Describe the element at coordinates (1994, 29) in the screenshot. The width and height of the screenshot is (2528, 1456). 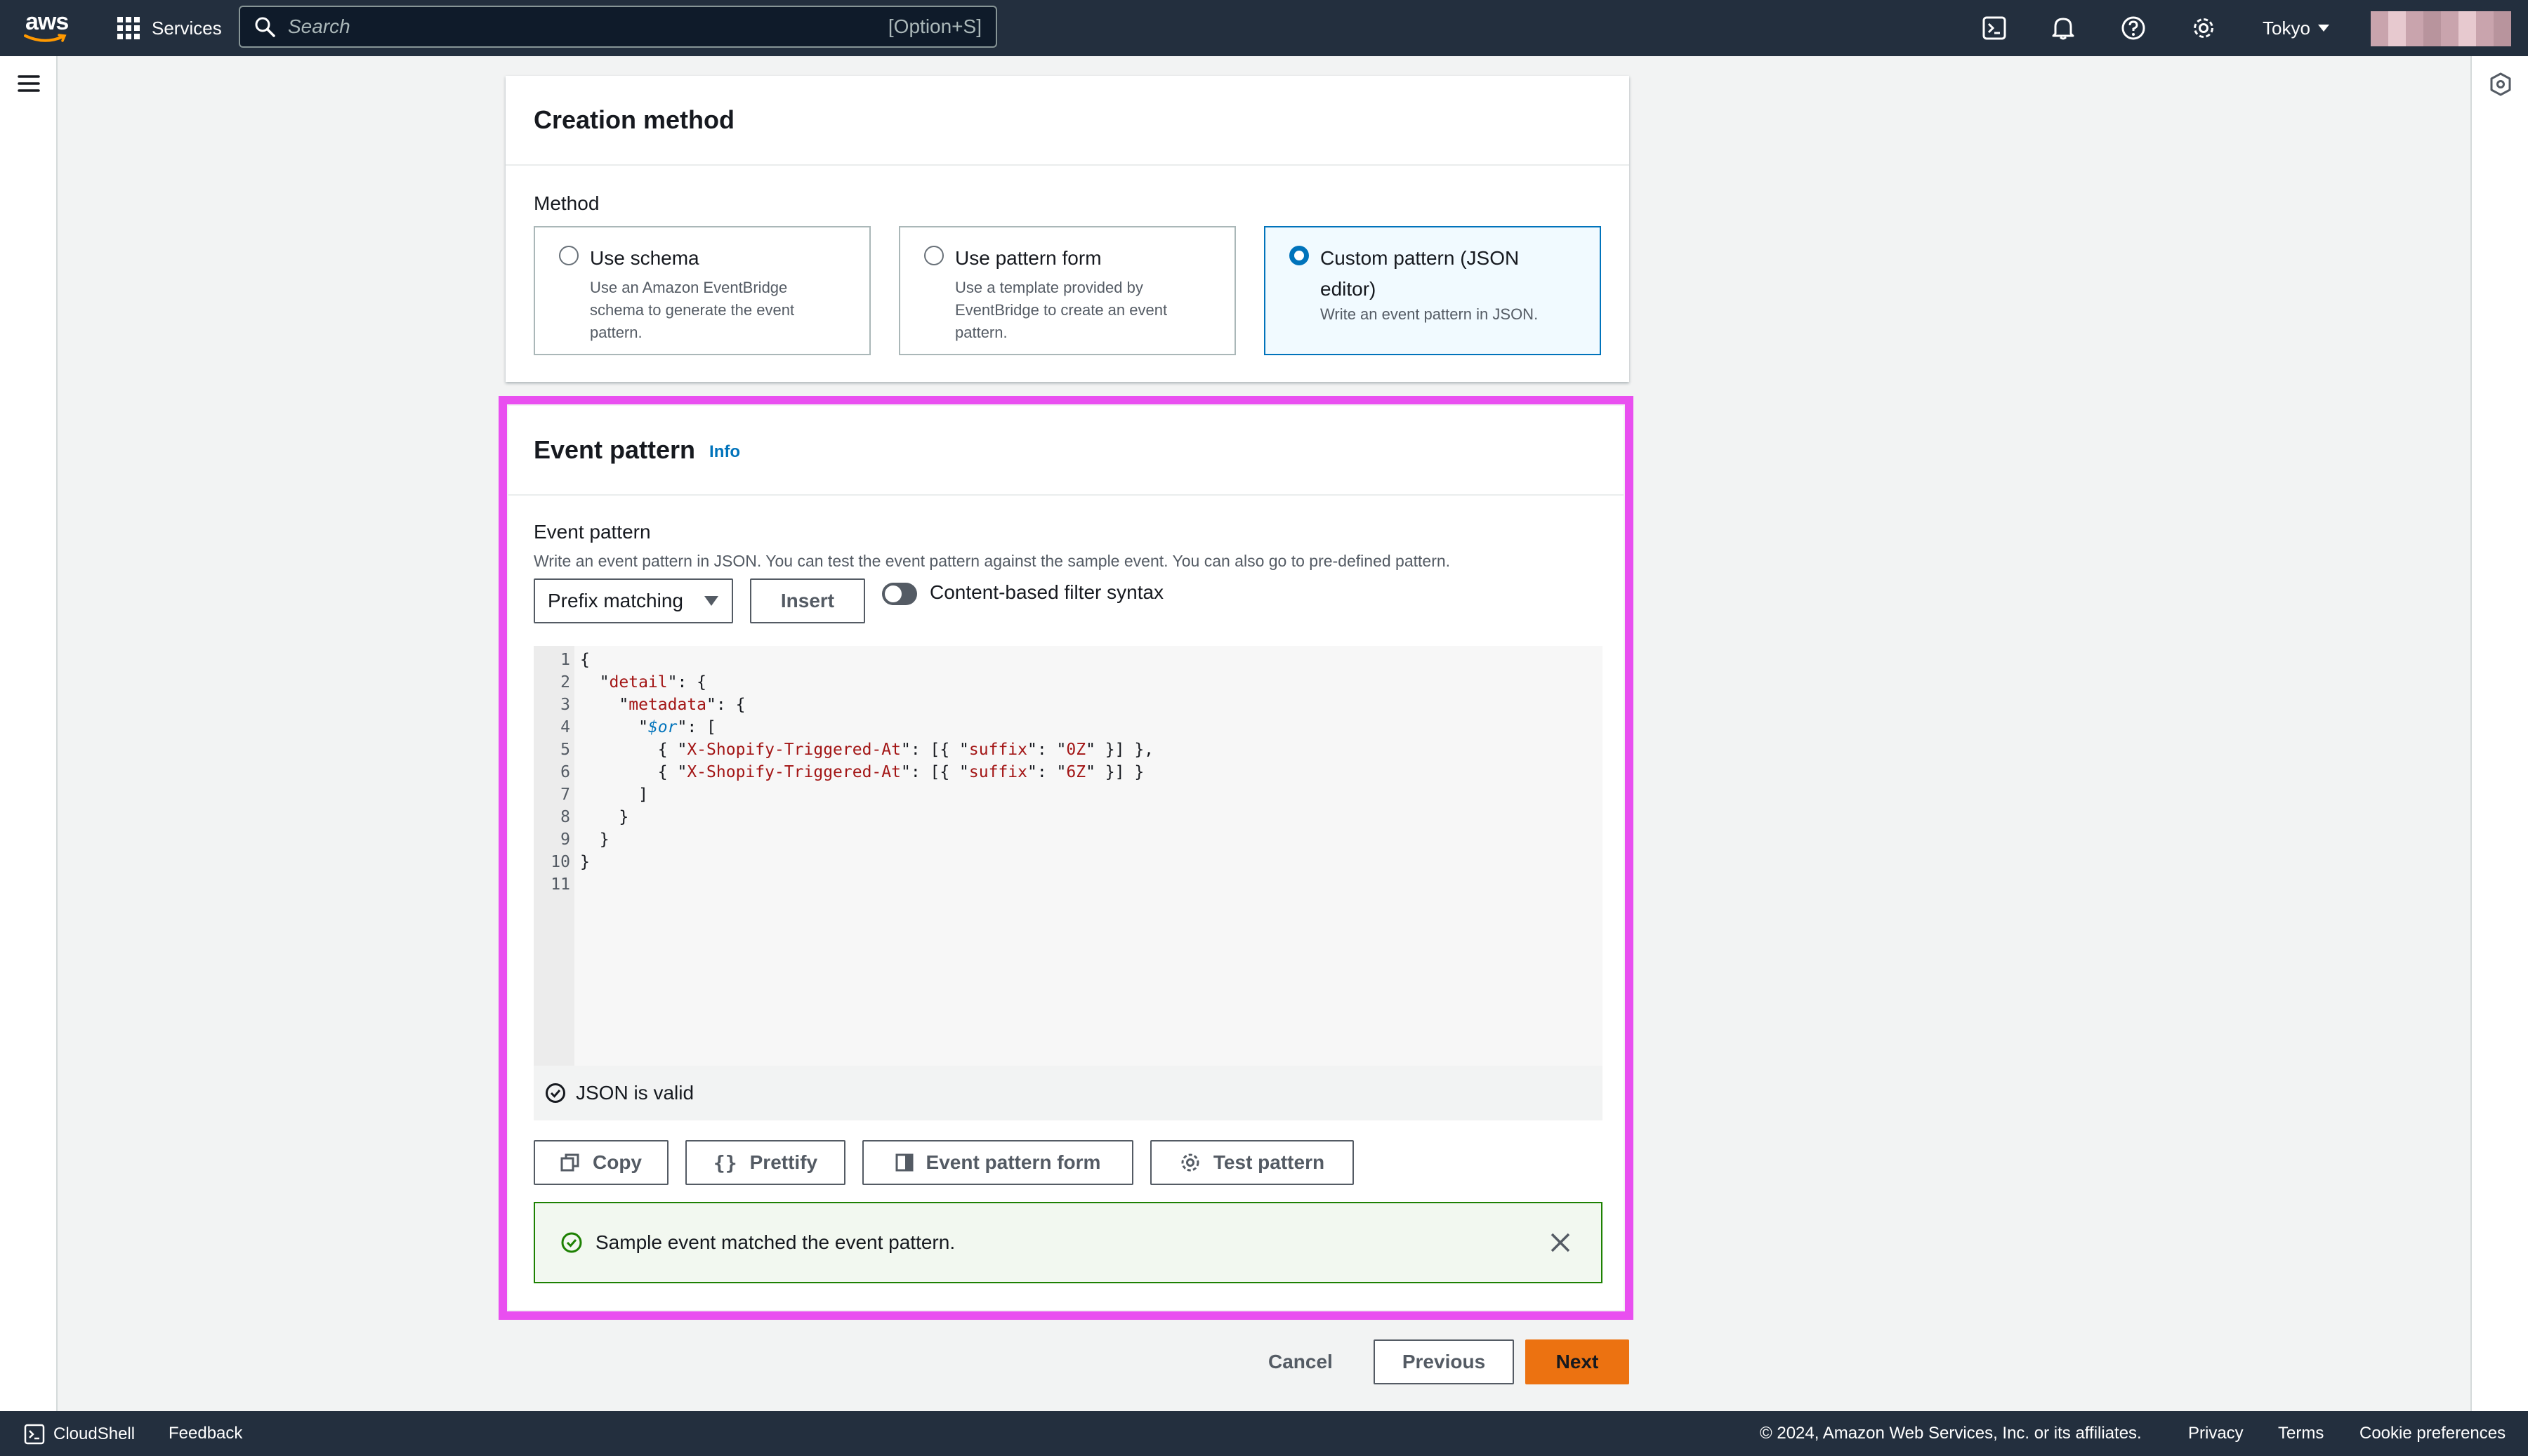
I see `cloudshell-icon` at that location.